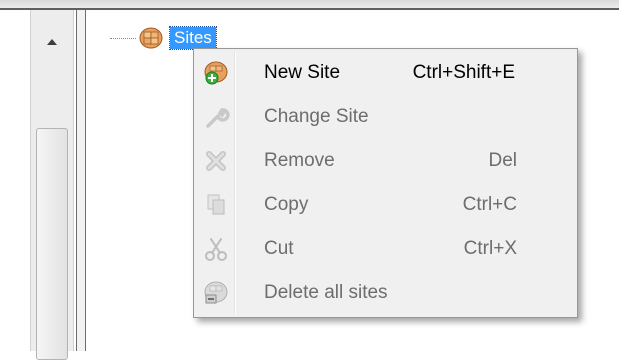 This screenshot has width=619, height=360. I want to click on new-site-icon, so click(216, 73).